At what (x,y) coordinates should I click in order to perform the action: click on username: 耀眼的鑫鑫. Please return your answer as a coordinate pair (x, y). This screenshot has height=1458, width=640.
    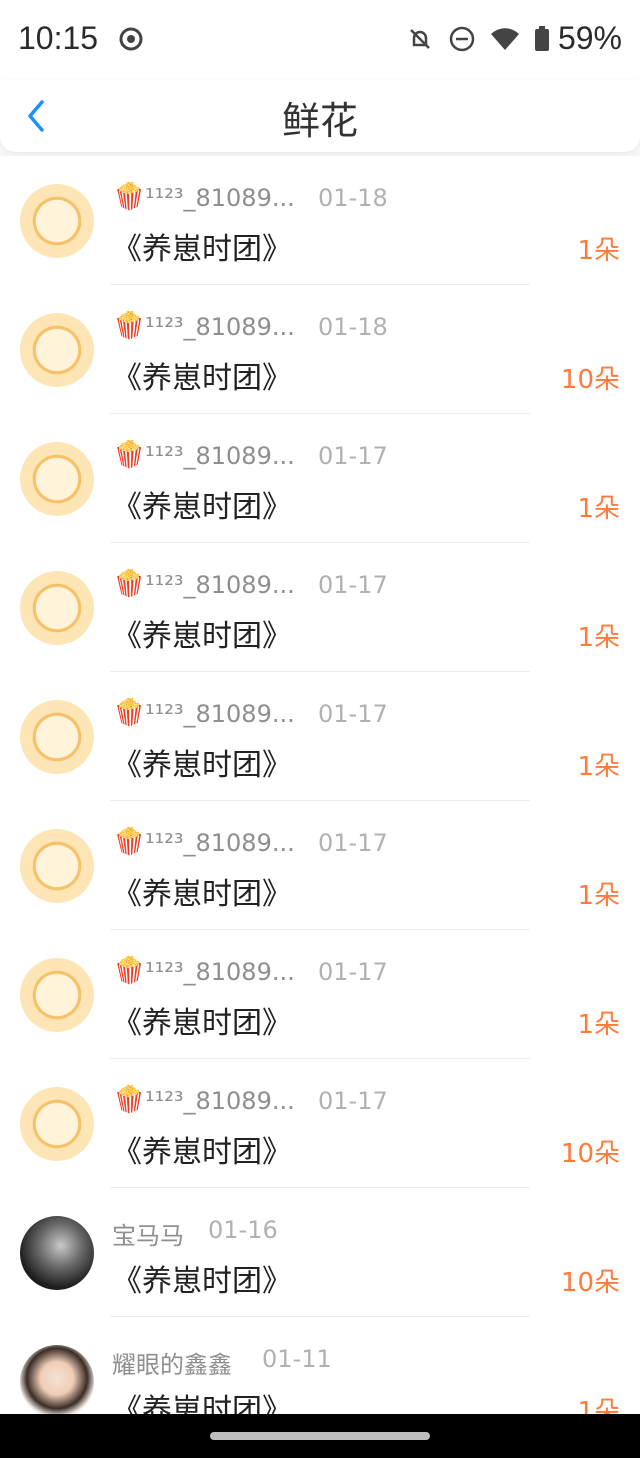
    Looking at the image, I should click on (172, 1365).